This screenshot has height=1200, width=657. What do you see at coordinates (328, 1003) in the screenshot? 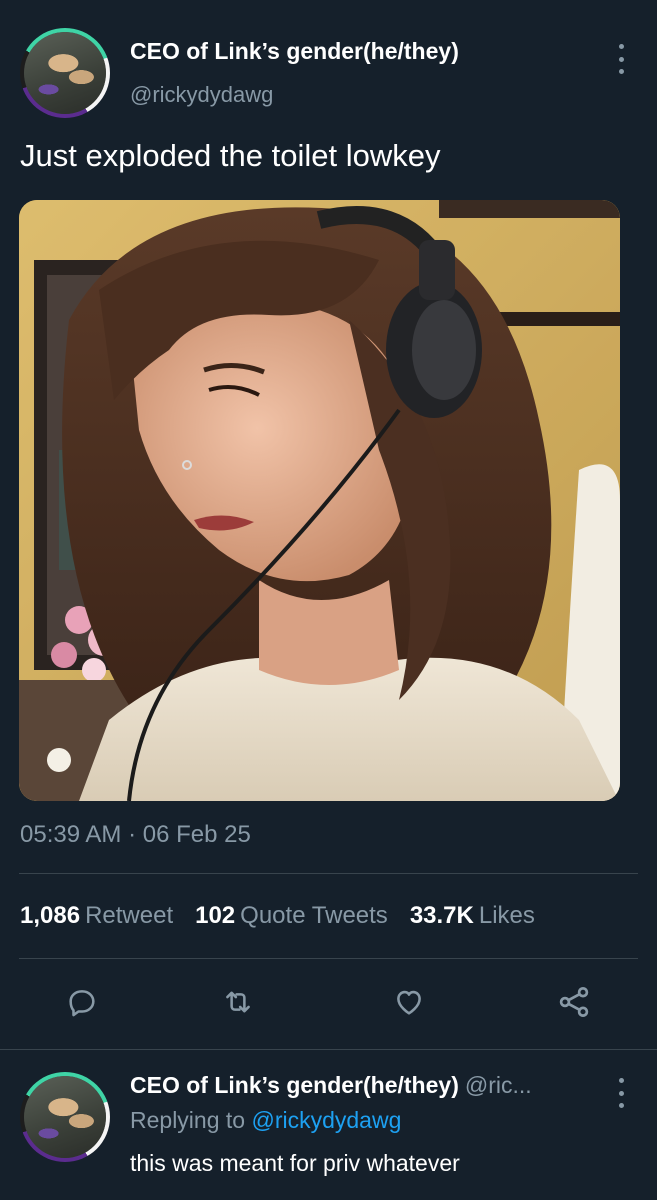
I see `tweet-action-bar` at bounding box center [328, 1003].